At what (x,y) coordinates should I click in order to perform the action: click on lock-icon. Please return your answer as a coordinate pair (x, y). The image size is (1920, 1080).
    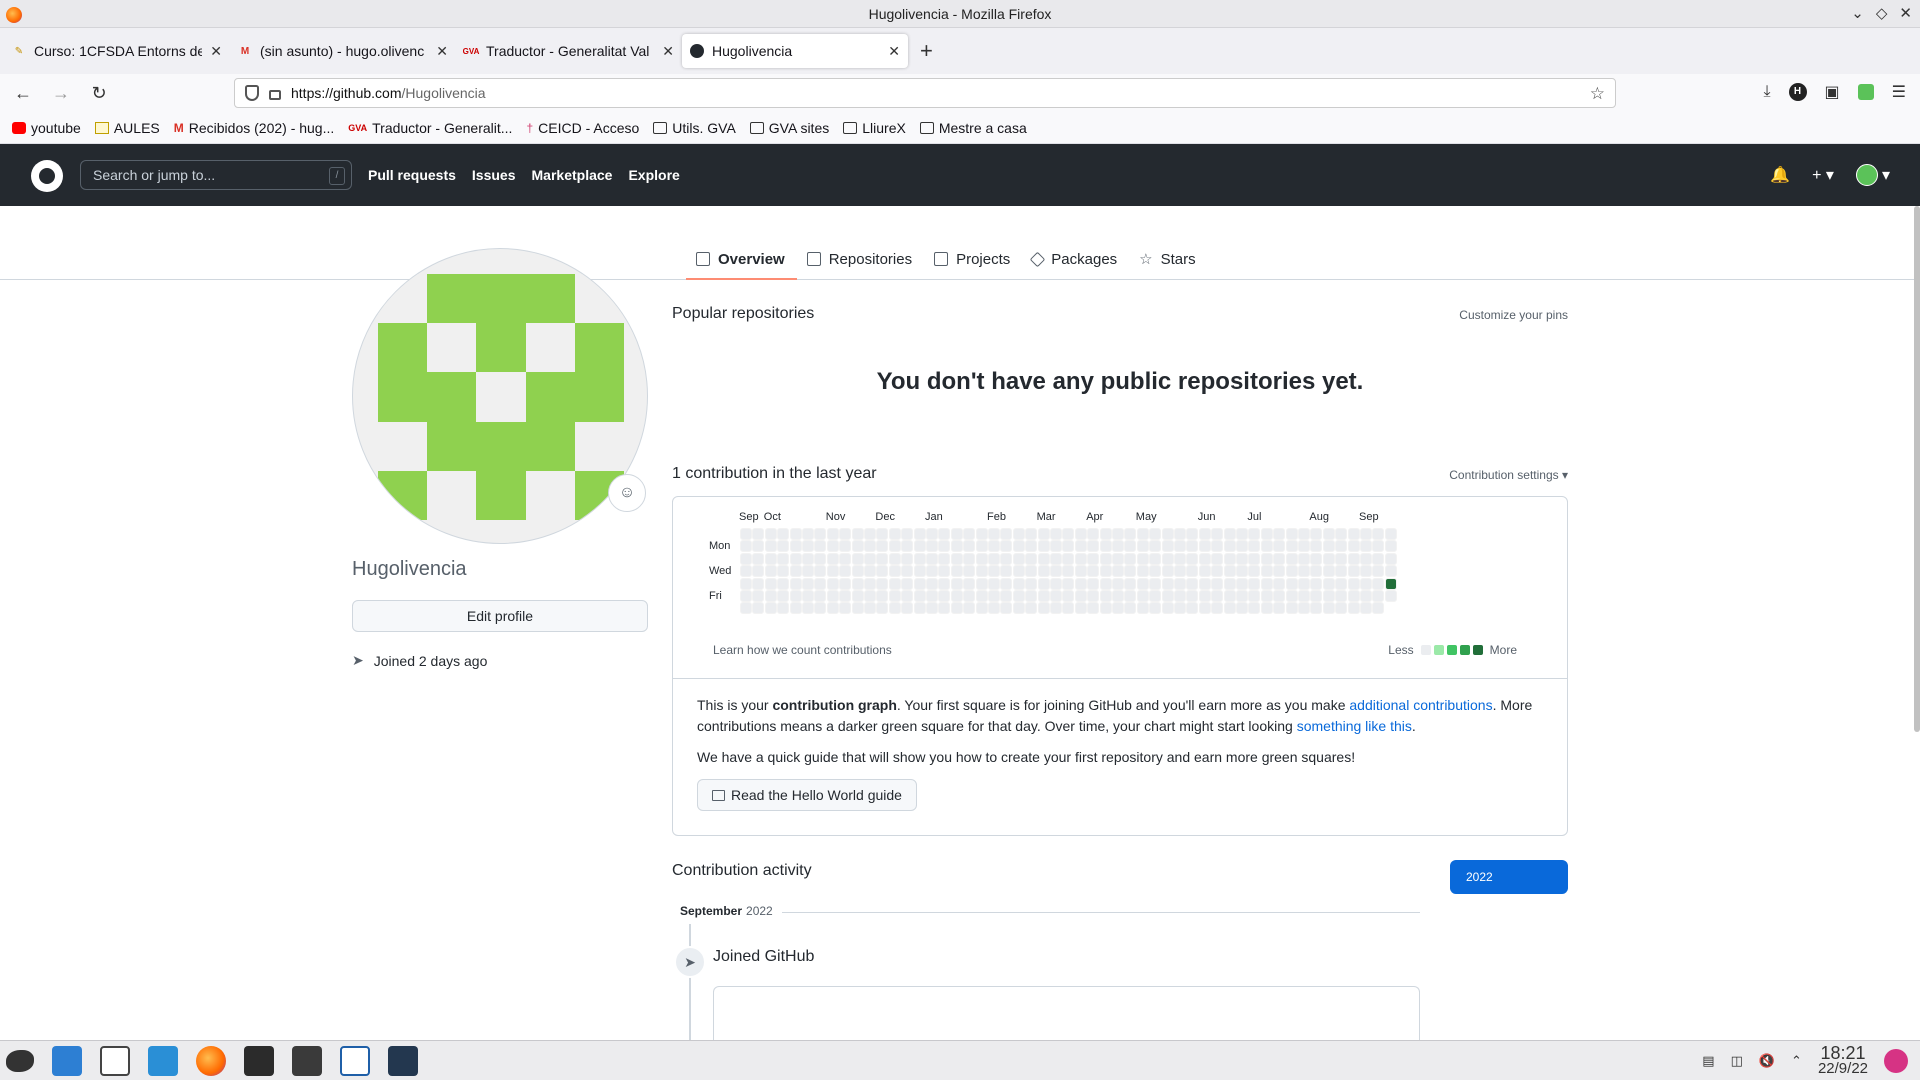
    Looking at the image, I should click on (275, 95).